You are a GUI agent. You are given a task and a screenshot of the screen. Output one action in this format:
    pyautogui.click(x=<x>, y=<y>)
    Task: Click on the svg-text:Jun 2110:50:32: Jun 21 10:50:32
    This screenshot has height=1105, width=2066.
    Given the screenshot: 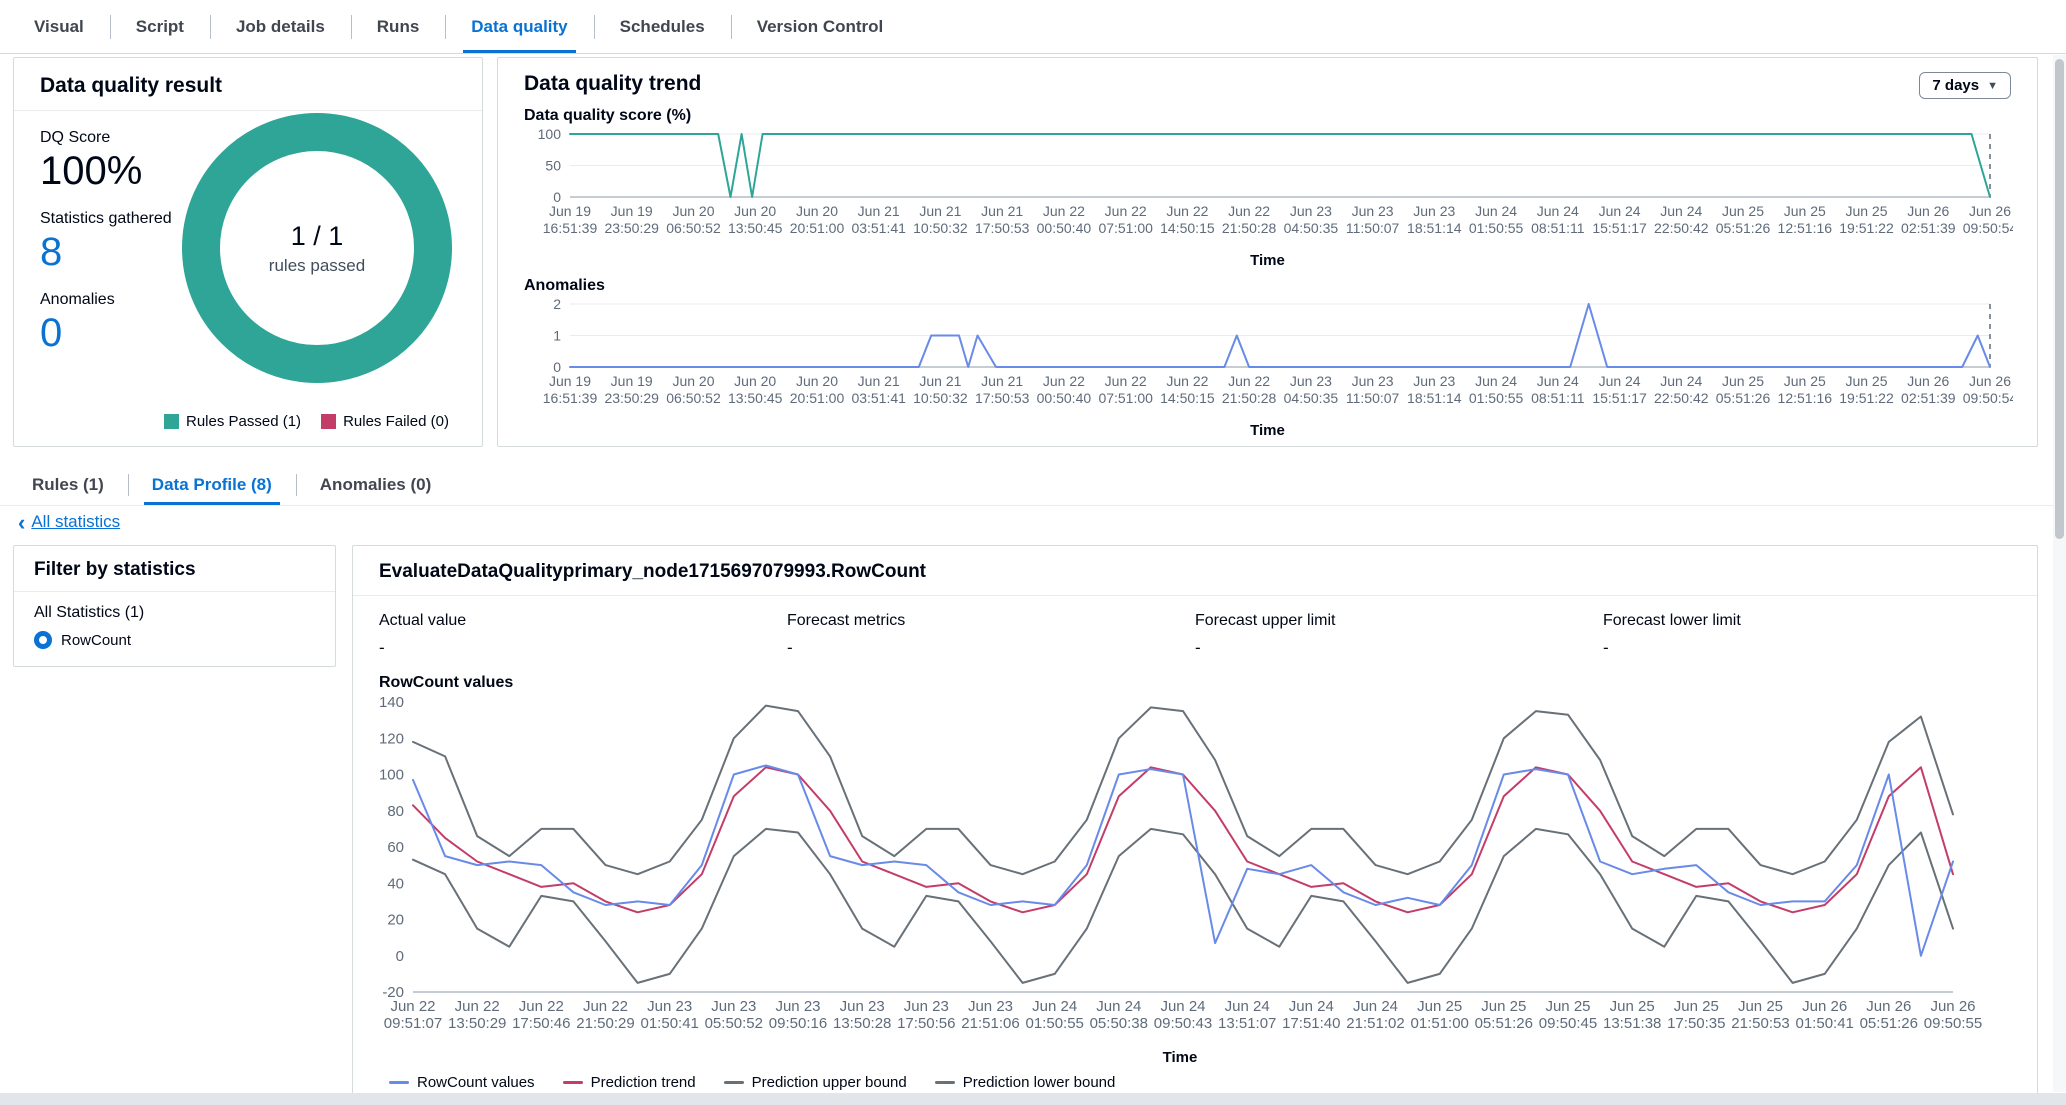 What is the action you would take?
    pyautogui.click(x=940, y=219)
    